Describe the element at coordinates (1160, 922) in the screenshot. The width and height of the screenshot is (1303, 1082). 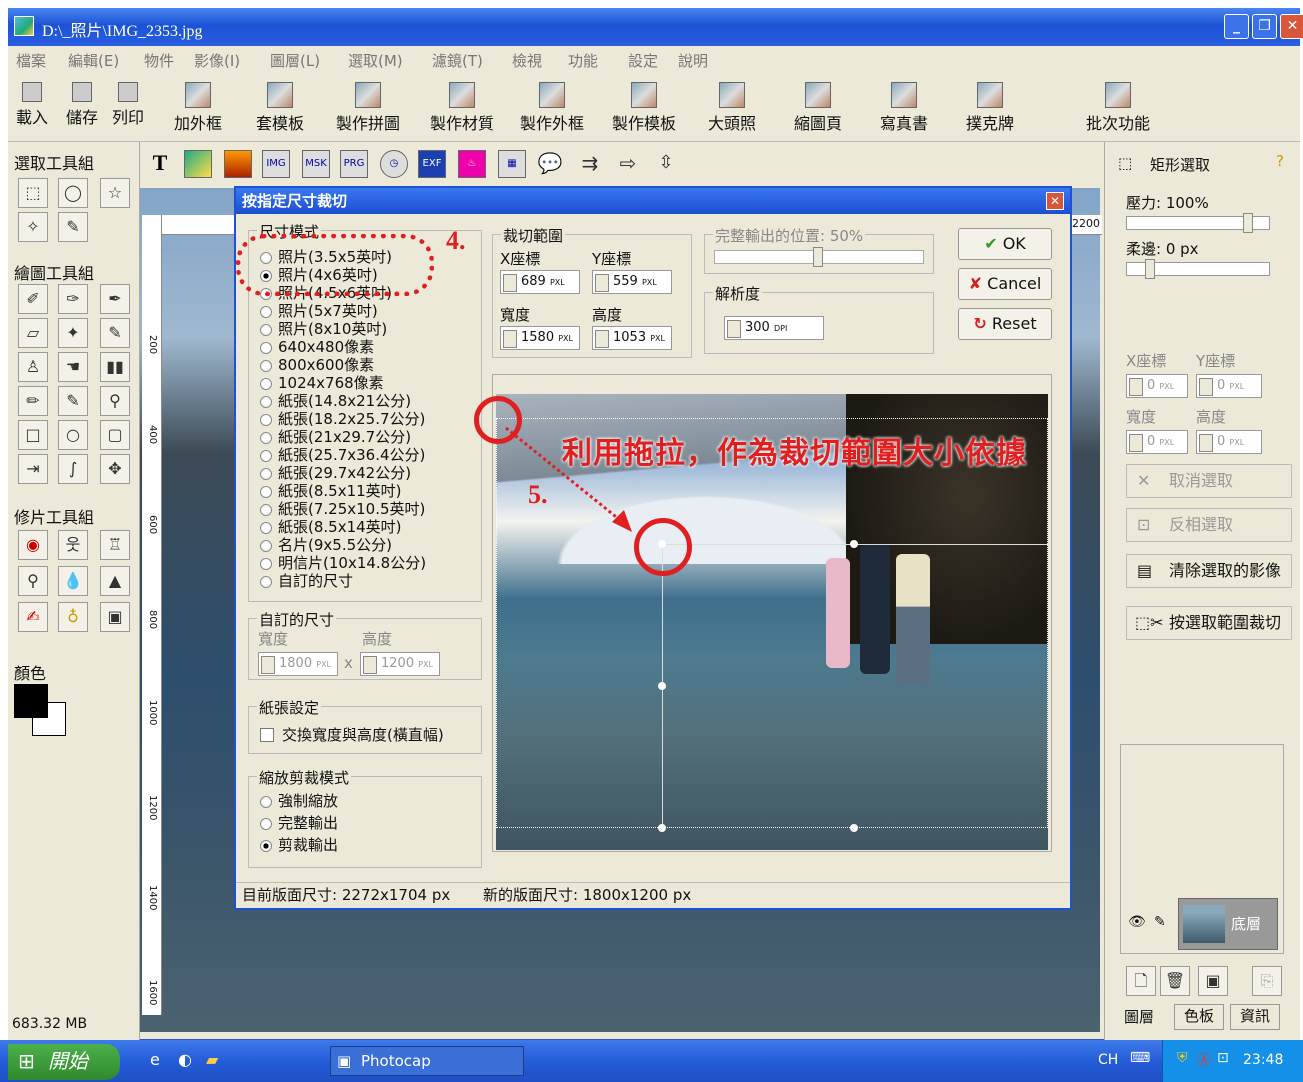
I see `edit-icon: ✎` at that location.